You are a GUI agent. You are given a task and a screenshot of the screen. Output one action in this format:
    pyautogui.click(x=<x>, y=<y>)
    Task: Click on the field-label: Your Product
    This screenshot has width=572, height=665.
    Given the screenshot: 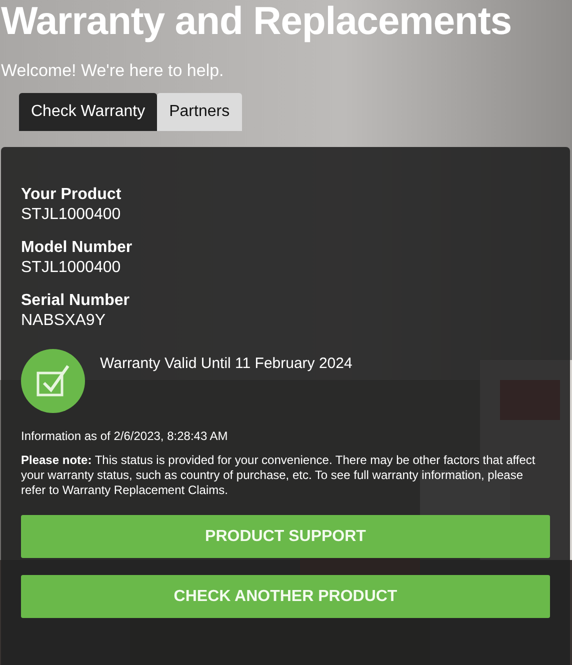 What is the action you would take?
    pyautogui.click(x=71, y=195)
    